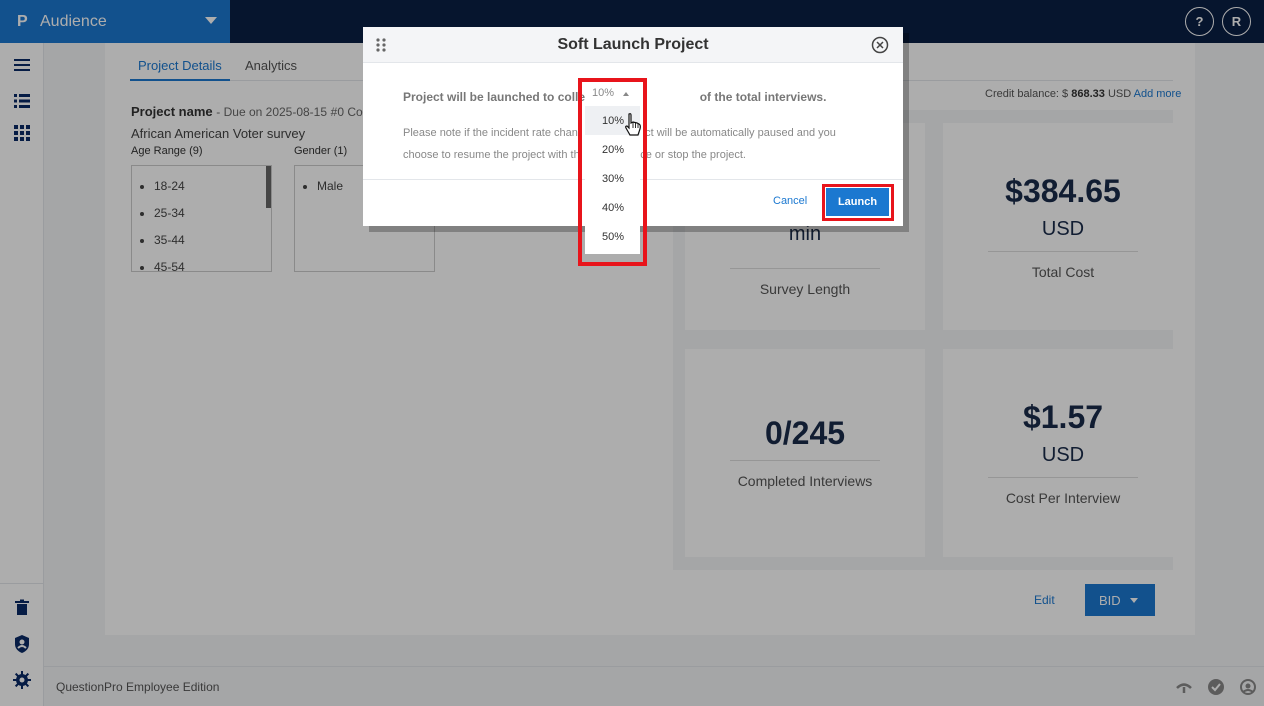 Image resolution: width=1264 pixels, height=706 pixels. I want to click on launch-description-end: of the total interviews., so click(763, 97).